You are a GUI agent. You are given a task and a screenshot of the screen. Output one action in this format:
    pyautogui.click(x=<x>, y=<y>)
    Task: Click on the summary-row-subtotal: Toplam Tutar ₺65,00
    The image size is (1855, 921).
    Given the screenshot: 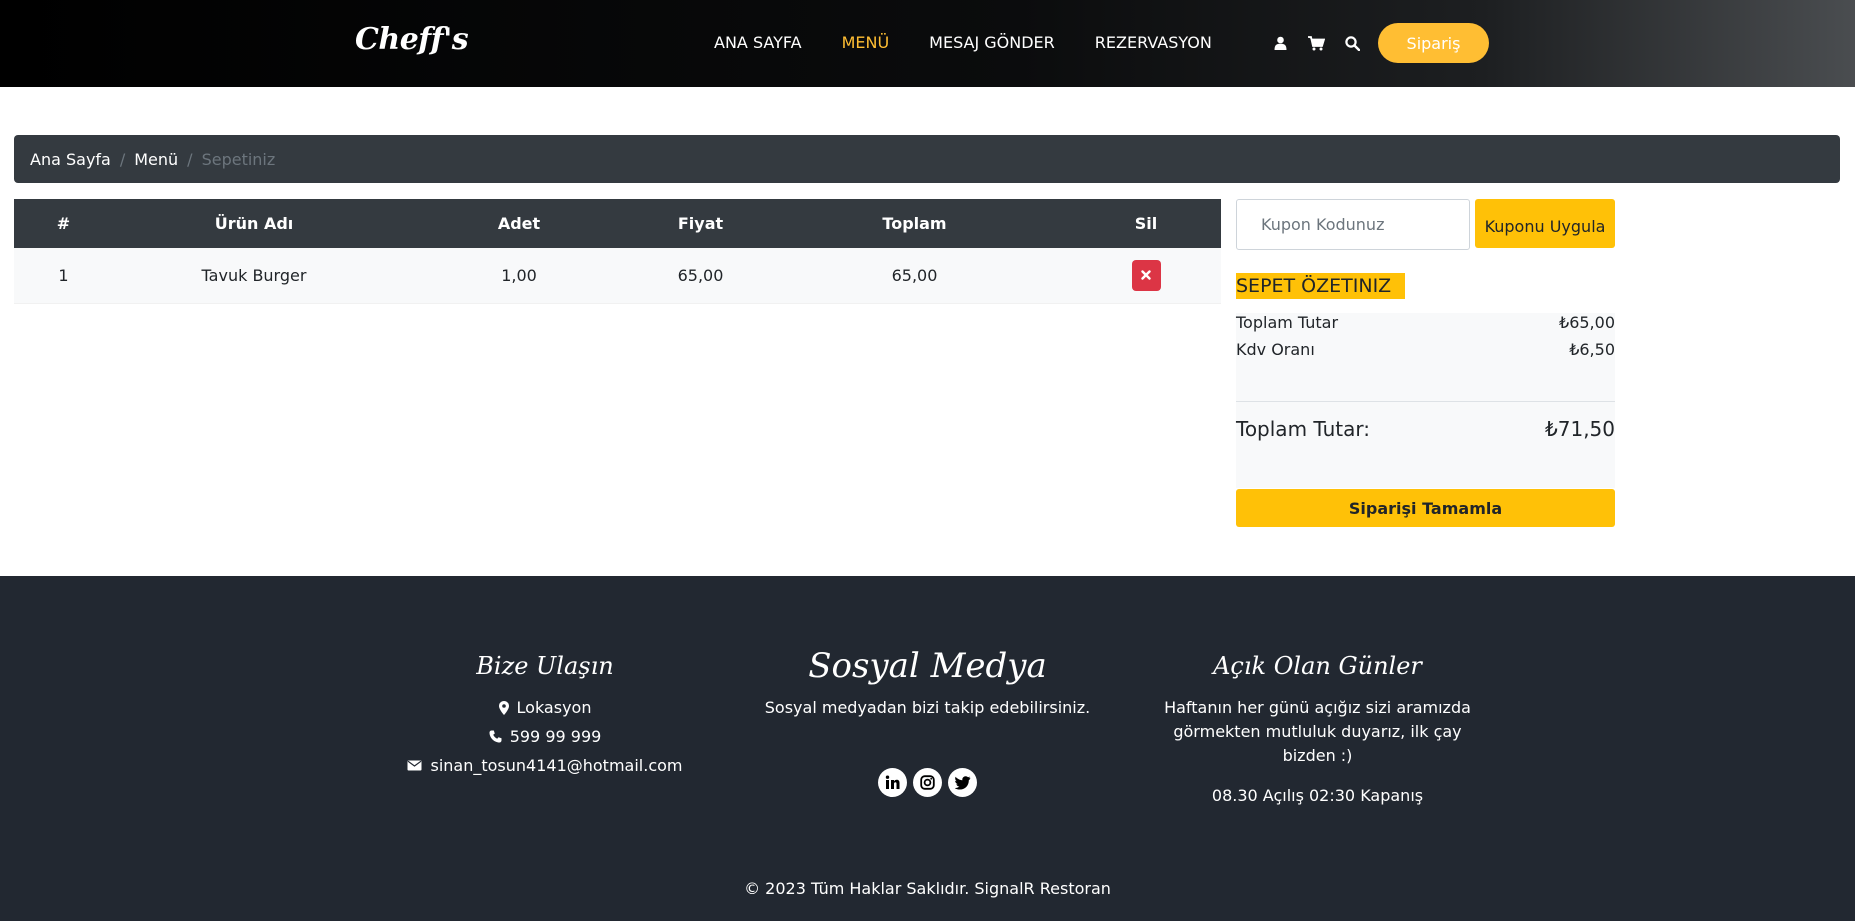 What is the action you would take?
    pyautogui.click(x=1425, y=322)
    